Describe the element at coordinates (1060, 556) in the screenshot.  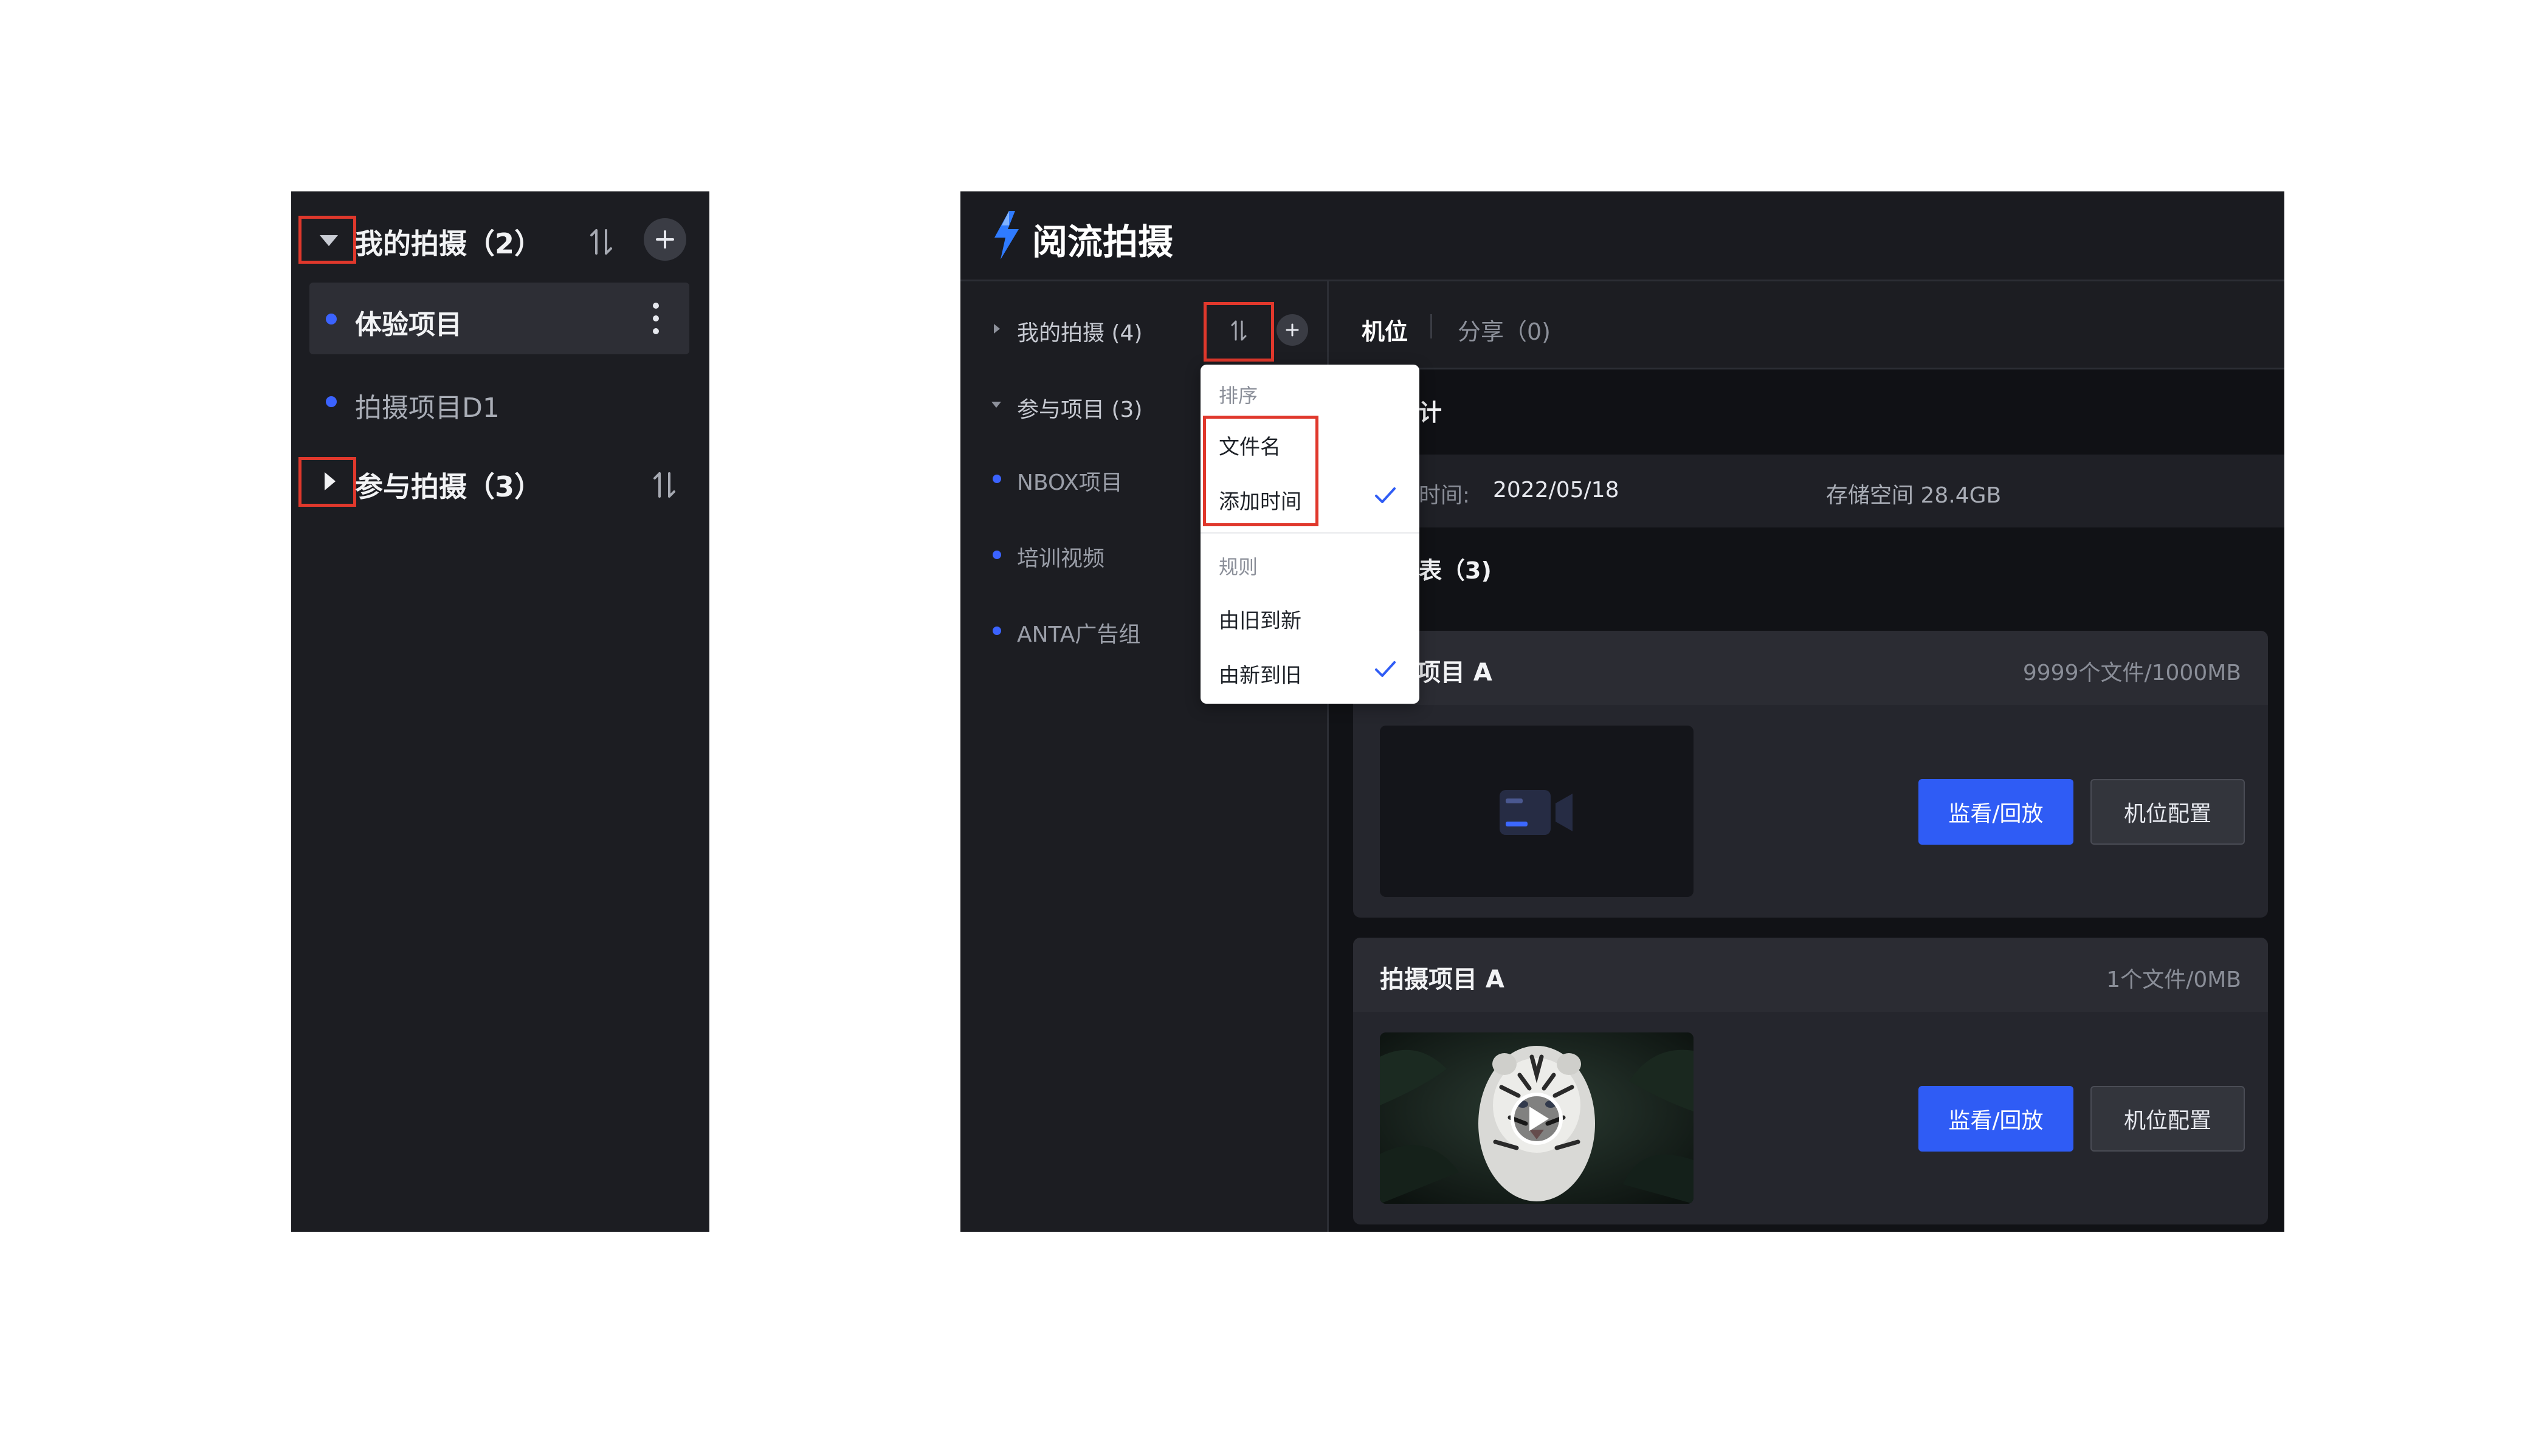
I see `sidebar-item-training: 培训视频` at that location.